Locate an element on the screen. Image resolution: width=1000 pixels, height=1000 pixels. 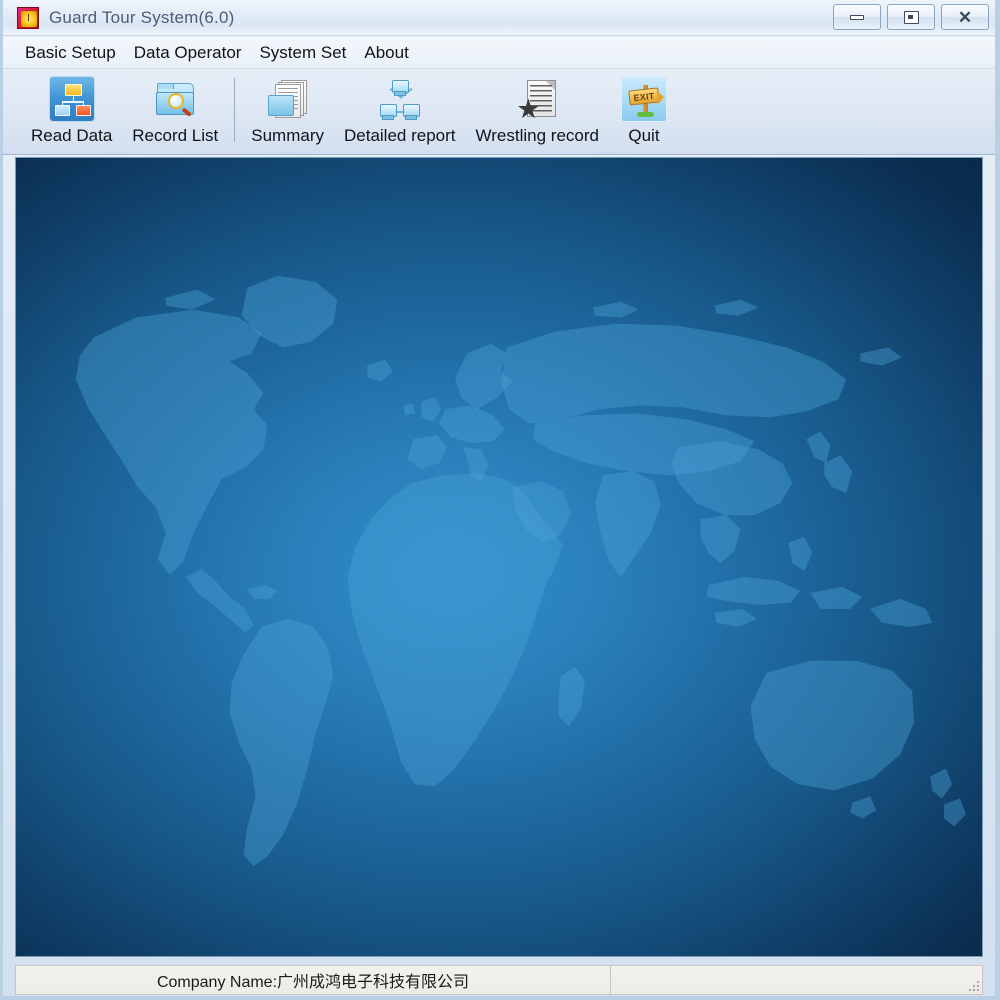
status-bar: Company Name:广州成鸿电子科技有限公司 is located at coordinates (499, 980).